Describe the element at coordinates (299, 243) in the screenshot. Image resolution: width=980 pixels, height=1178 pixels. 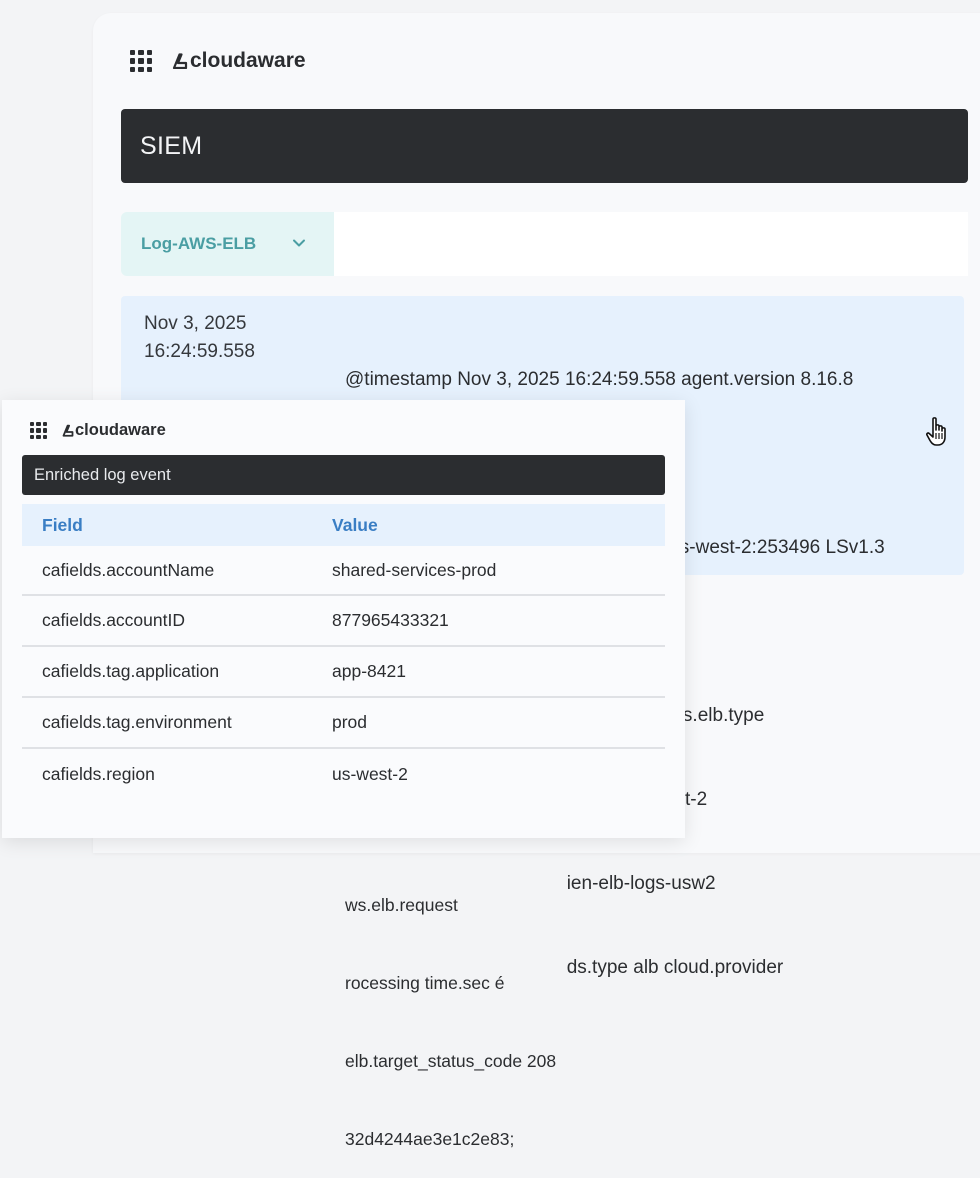
I see `chevron-down-icon` at that location.